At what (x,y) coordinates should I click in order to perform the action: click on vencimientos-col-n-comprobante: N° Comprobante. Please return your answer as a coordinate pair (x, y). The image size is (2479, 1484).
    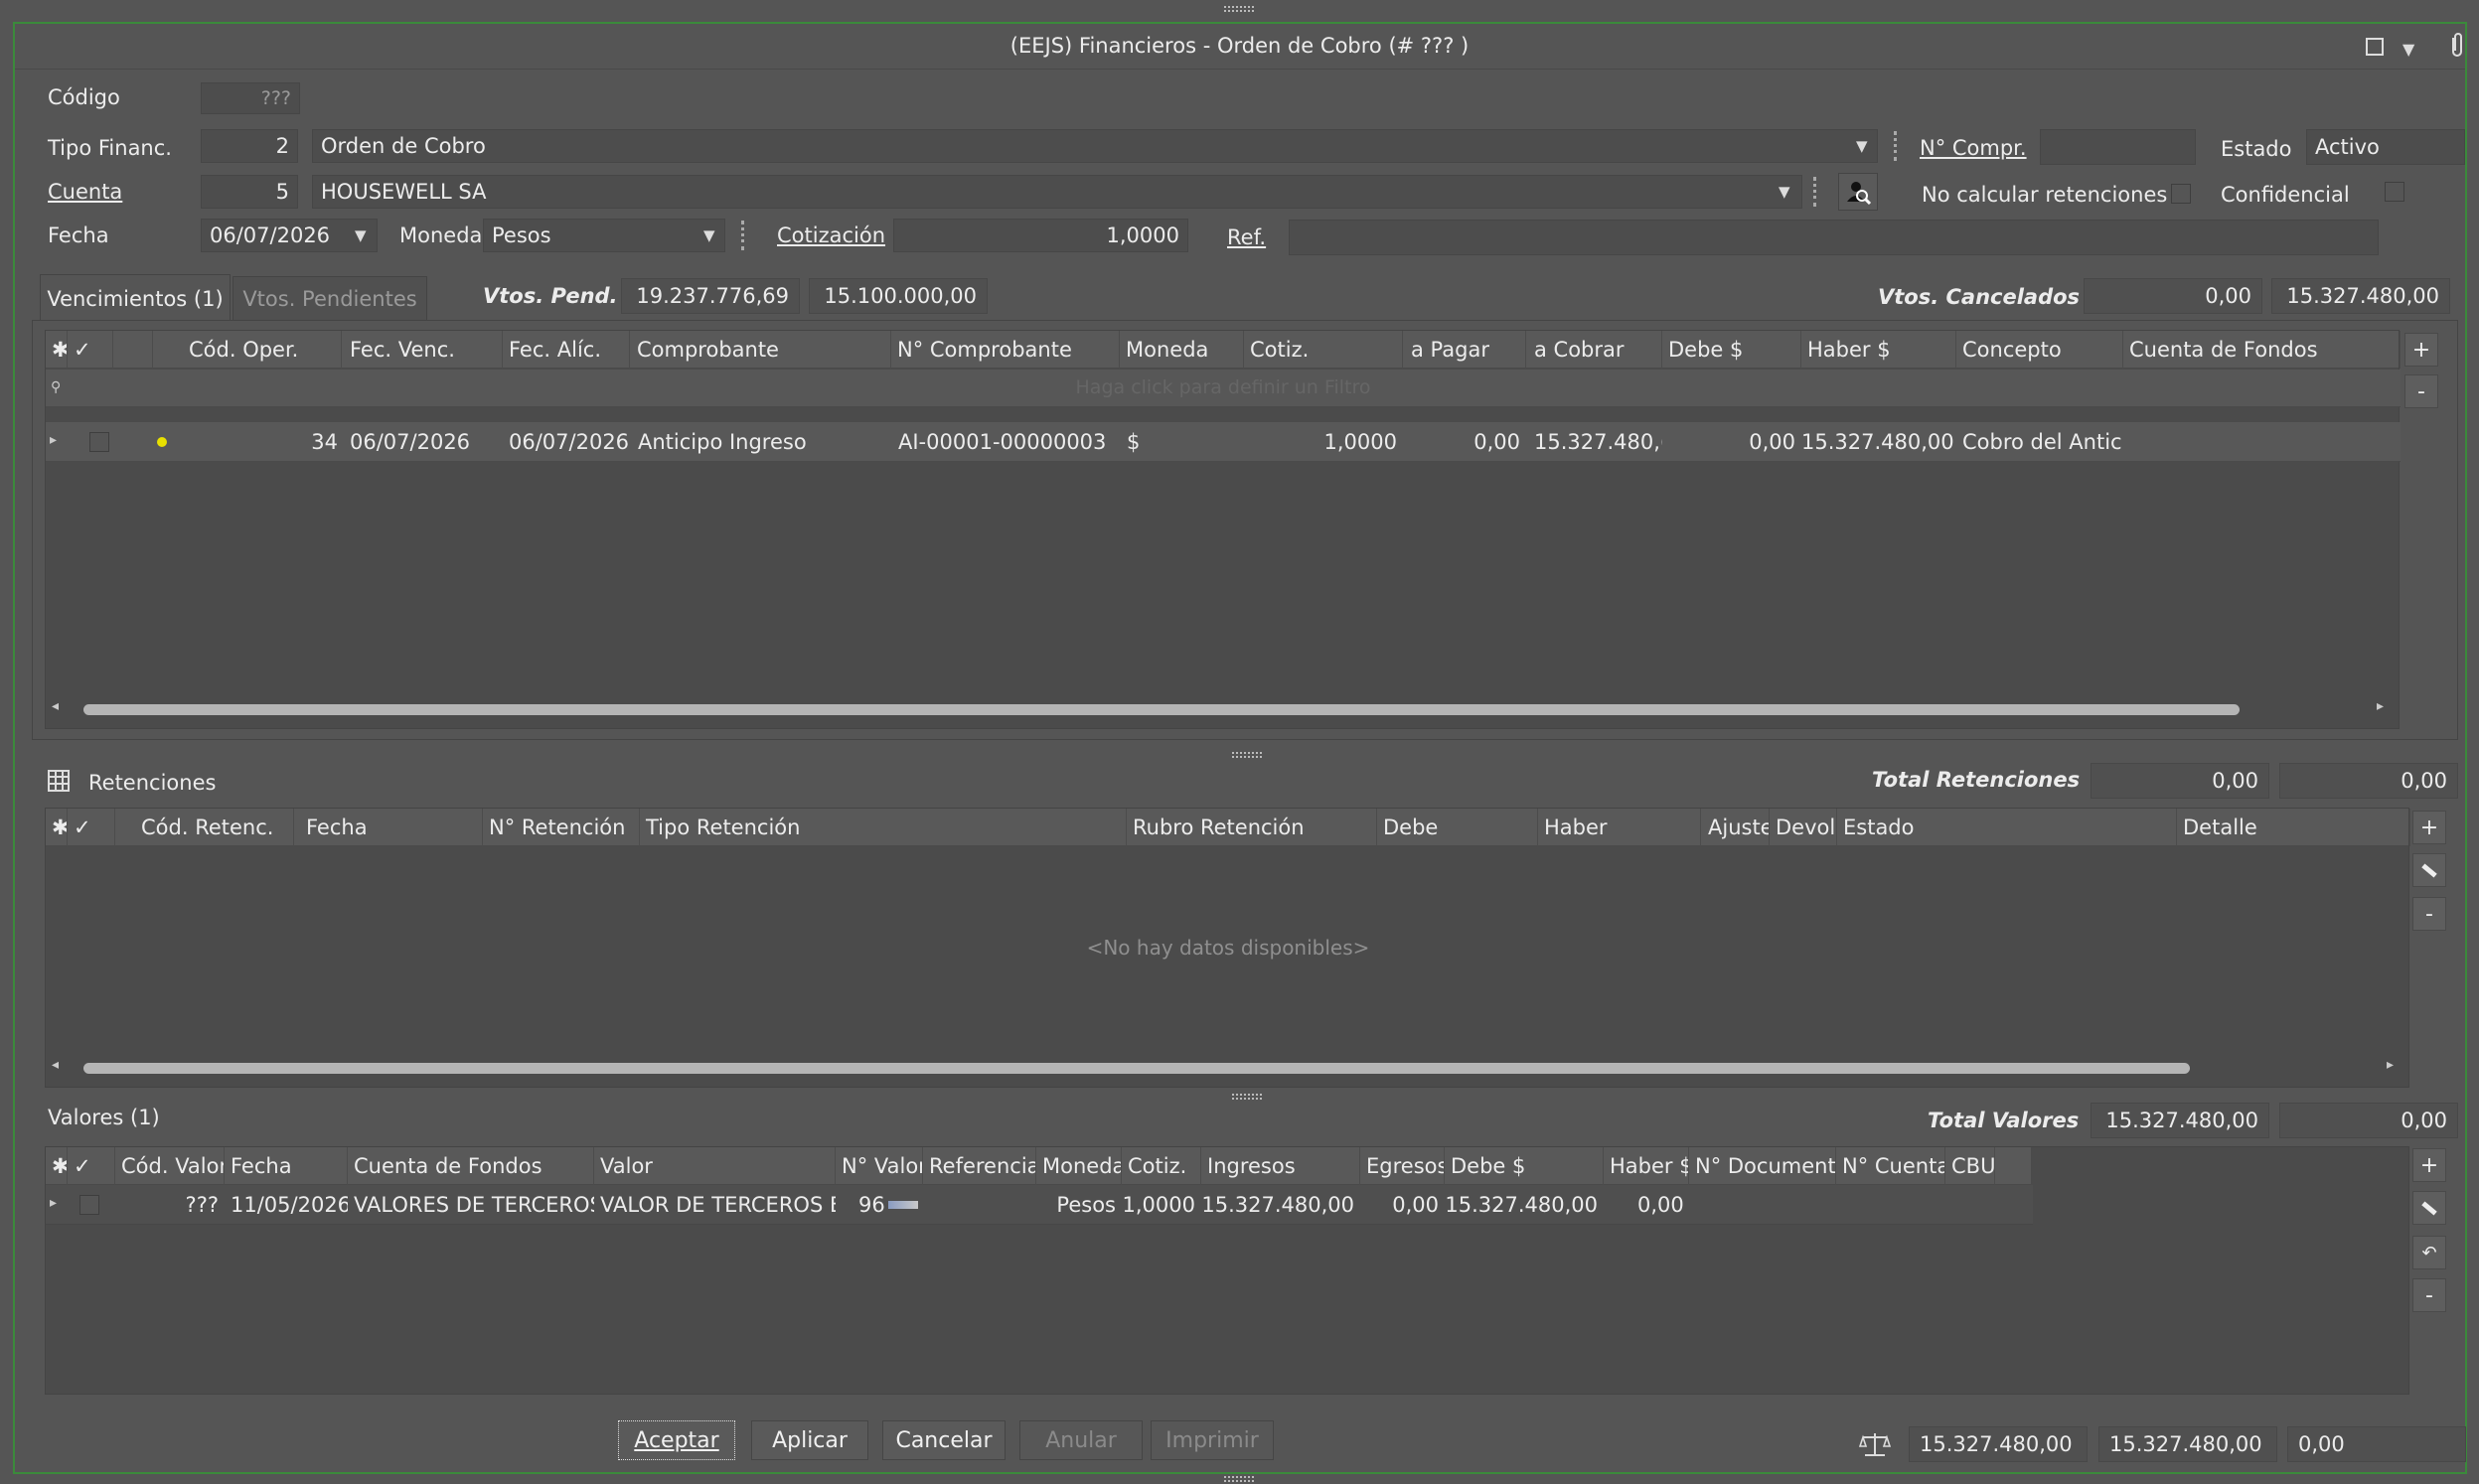
    Looking at the image, I should click on (1005, 350).